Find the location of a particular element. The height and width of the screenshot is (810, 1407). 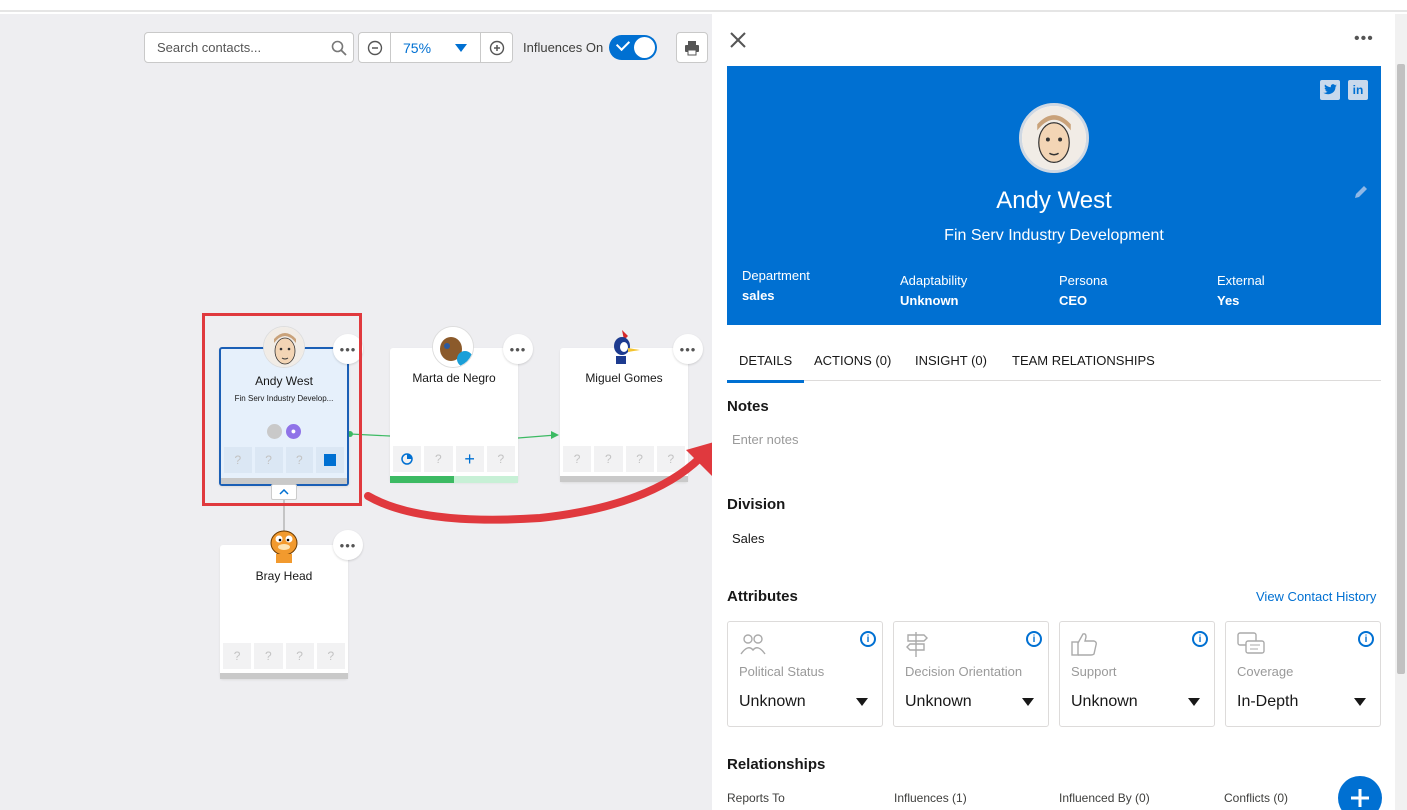

attribute-label: Coverage is located at coordinates (1265, 671).